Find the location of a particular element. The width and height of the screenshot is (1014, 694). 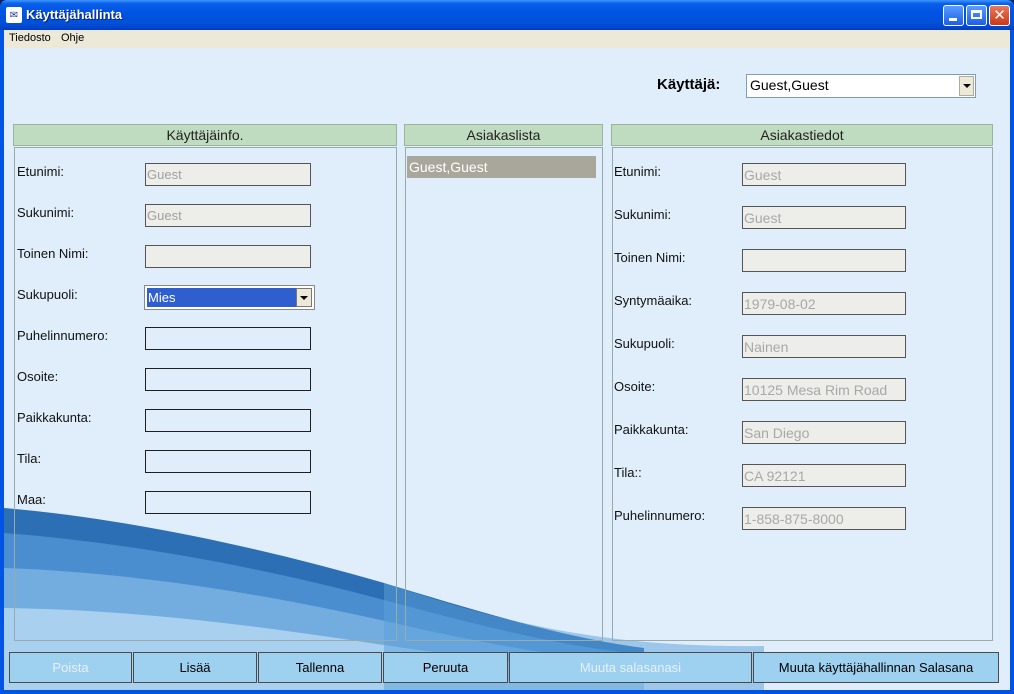

customer-list-header: Asiakaslista is located at coordinates (503, 135).